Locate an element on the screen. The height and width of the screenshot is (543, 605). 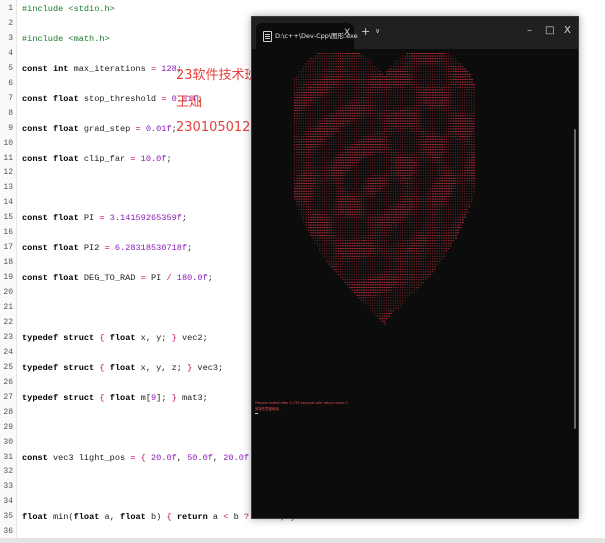
code-line: 36 is located at coordinates (300, 532).